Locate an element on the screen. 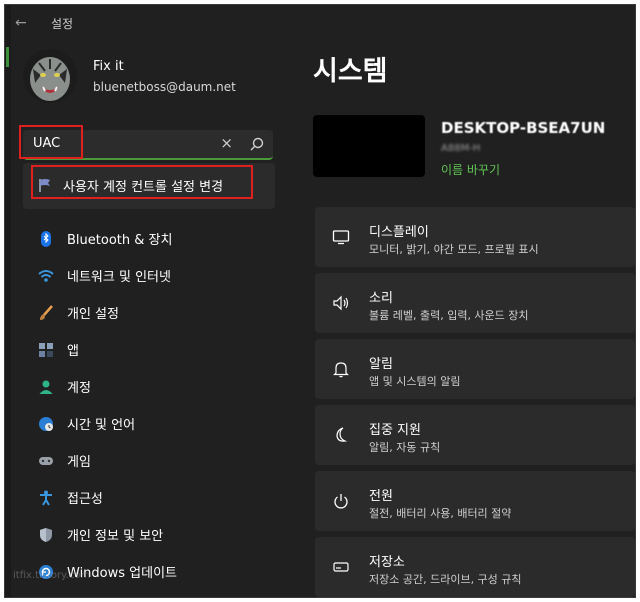 This screenshot has width=640, height=602. sidebar-item-gaming: 게임 is located at coordinates (153, 460).